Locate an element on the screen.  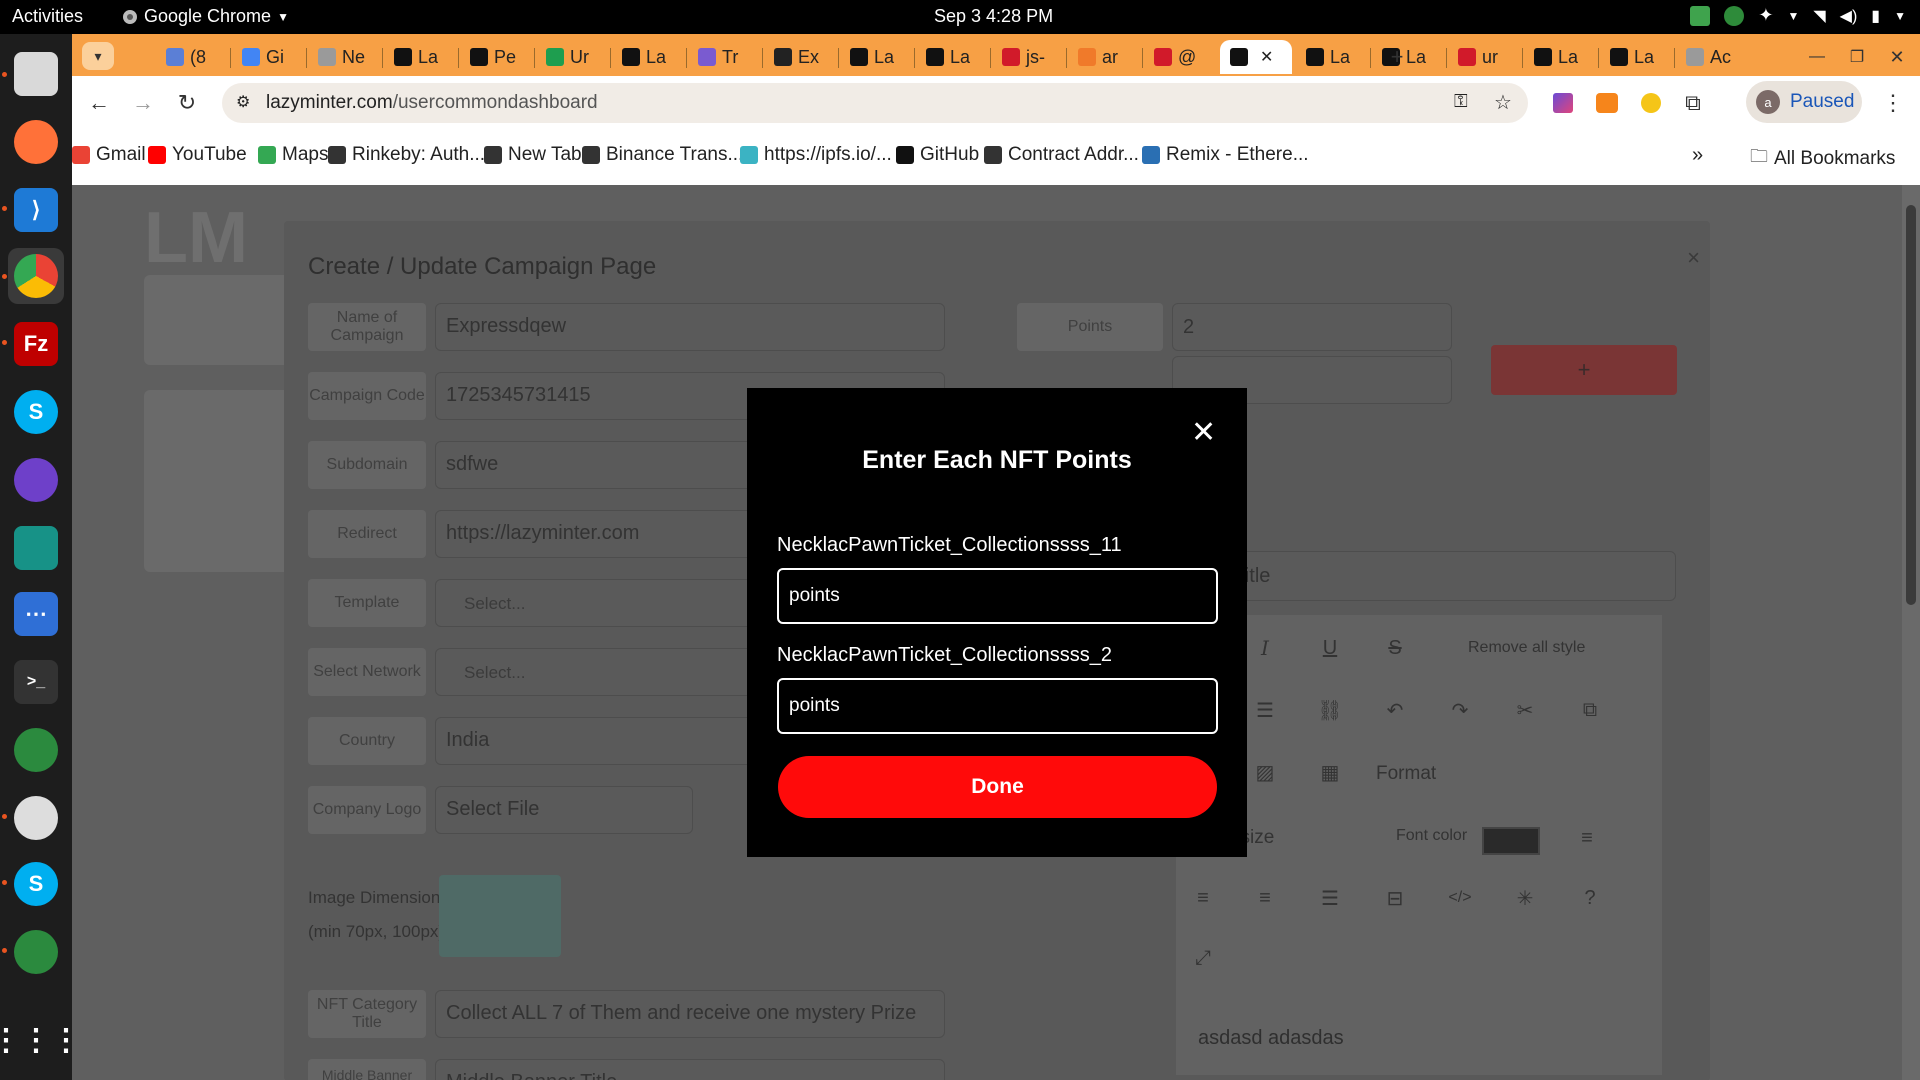
align-center-icon: ≡ is located at coordinates (1265, 898).